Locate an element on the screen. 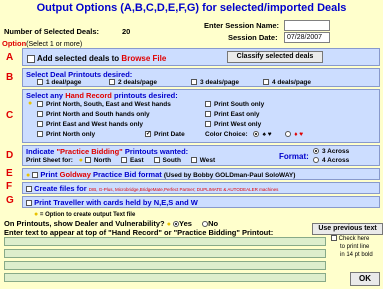 The height and width of the screenshot is (289, 383). color-choice-group: Color Choice: ♠ ♥ ♦ ♥ is located at coordinates (254, 134).